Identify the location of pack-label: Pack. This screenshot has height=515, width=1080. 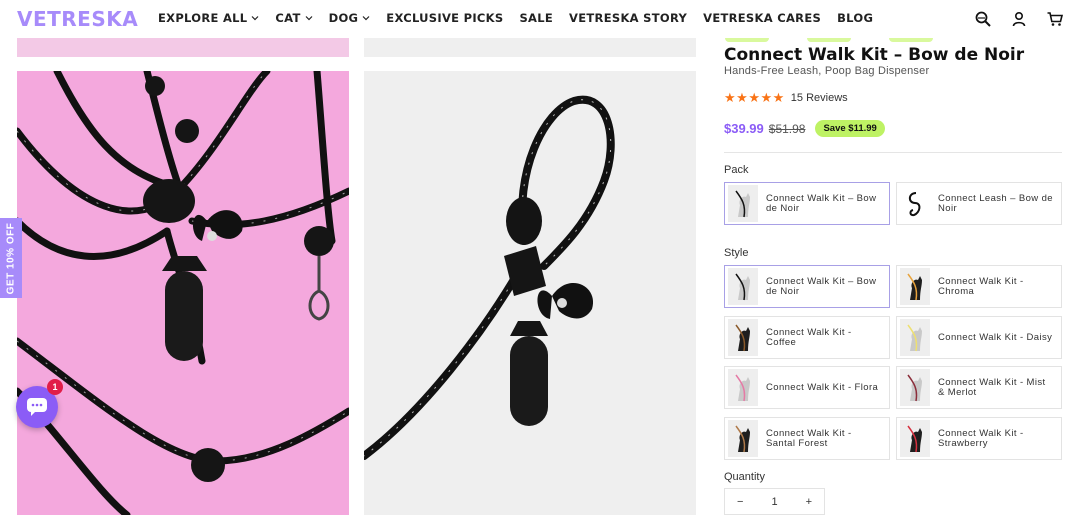
(736, 170).